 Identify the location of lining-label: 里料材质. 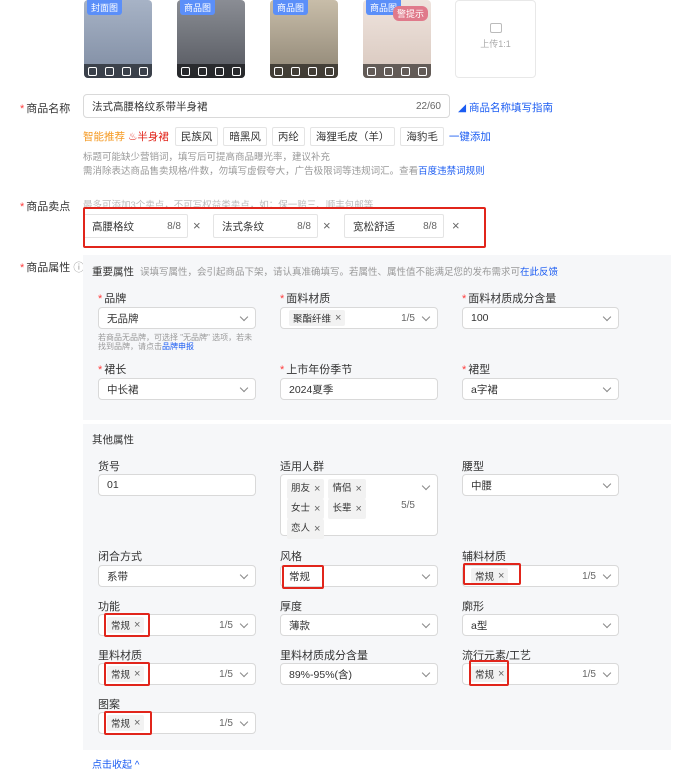
(120, 656).